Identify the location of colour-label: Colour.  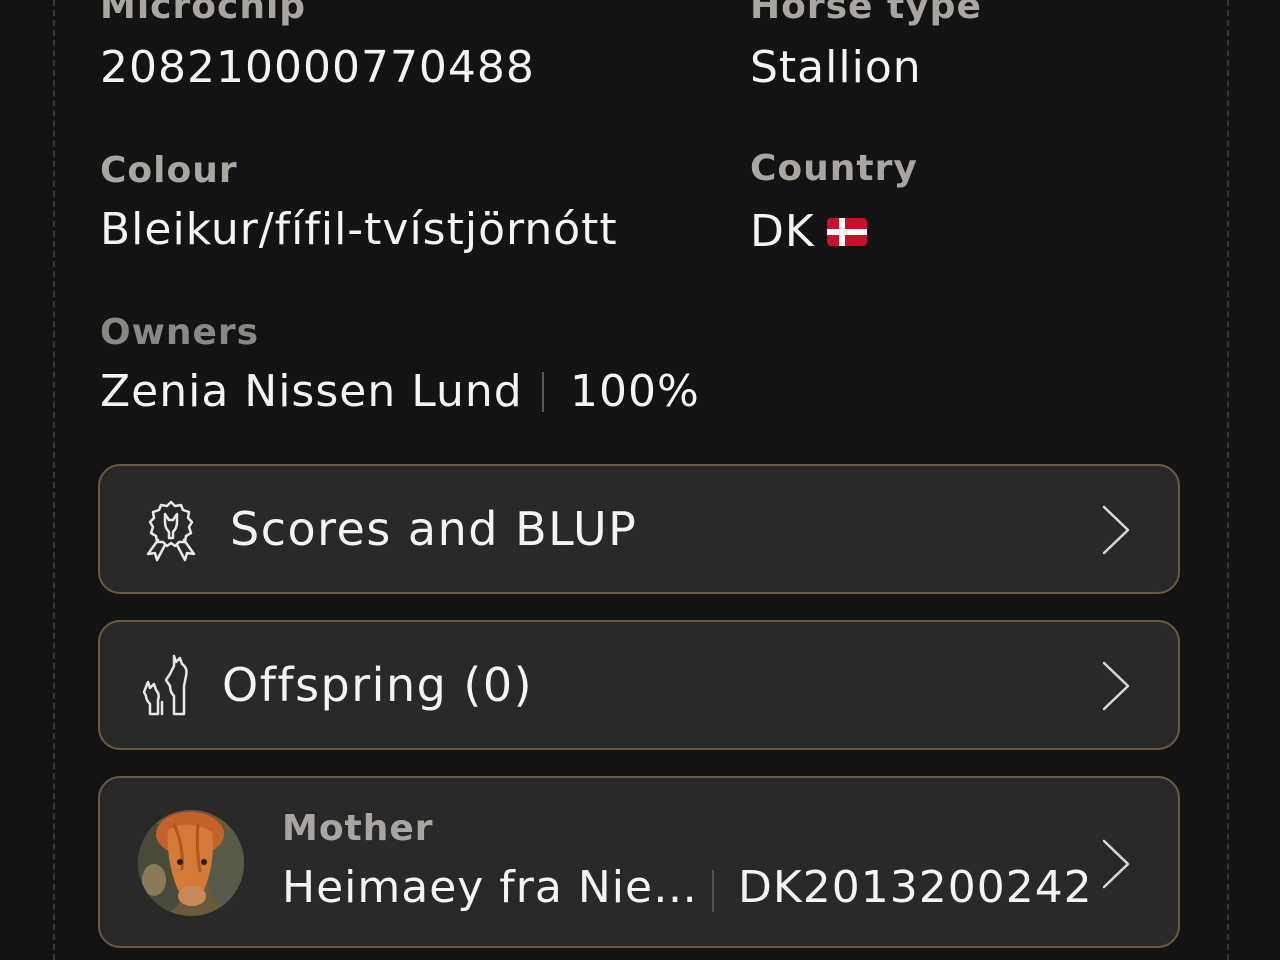
(169, 170).